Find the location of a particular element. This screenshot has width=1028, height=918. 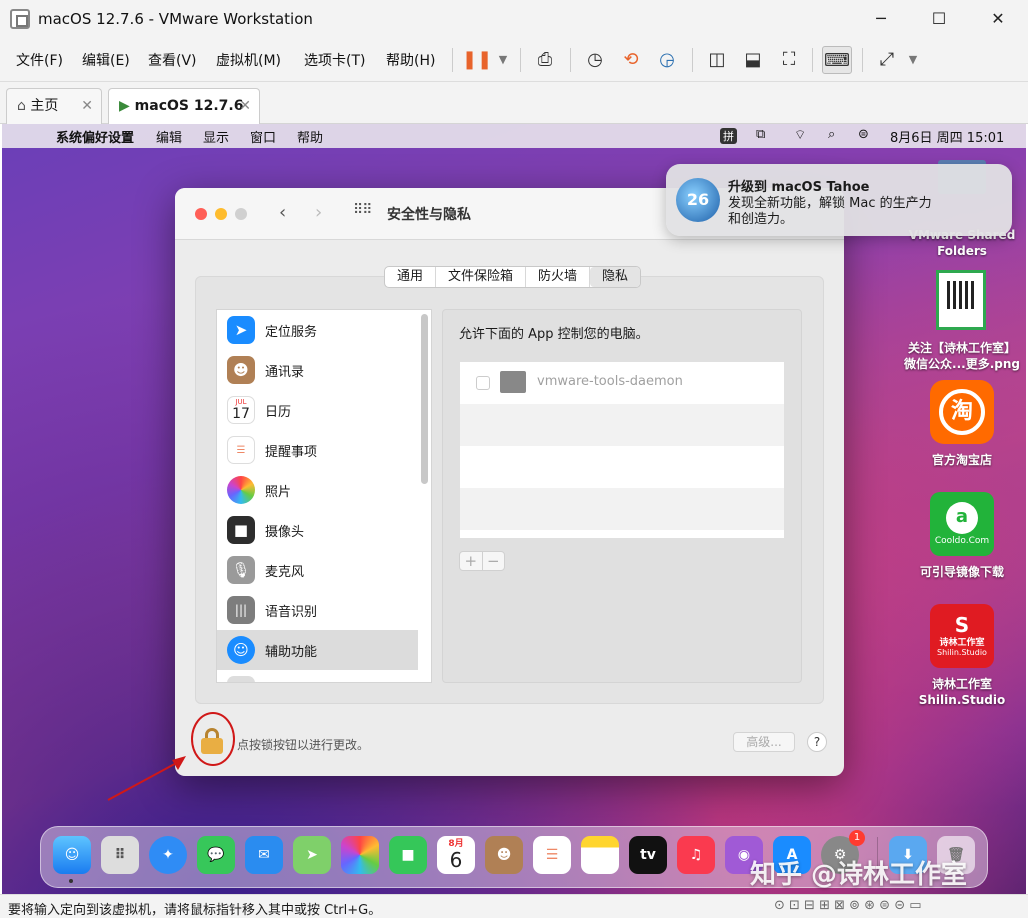

close-window-button is located at coordinates (201, 214).